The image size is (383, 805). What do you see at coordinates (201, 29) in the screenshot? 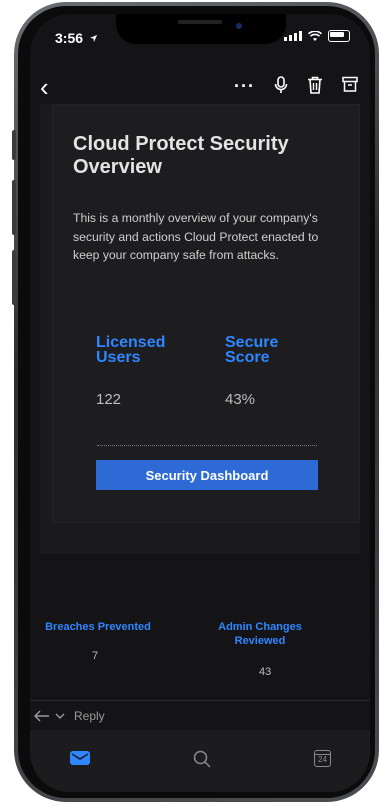
I see `notch` at bounding box center [201, 29].